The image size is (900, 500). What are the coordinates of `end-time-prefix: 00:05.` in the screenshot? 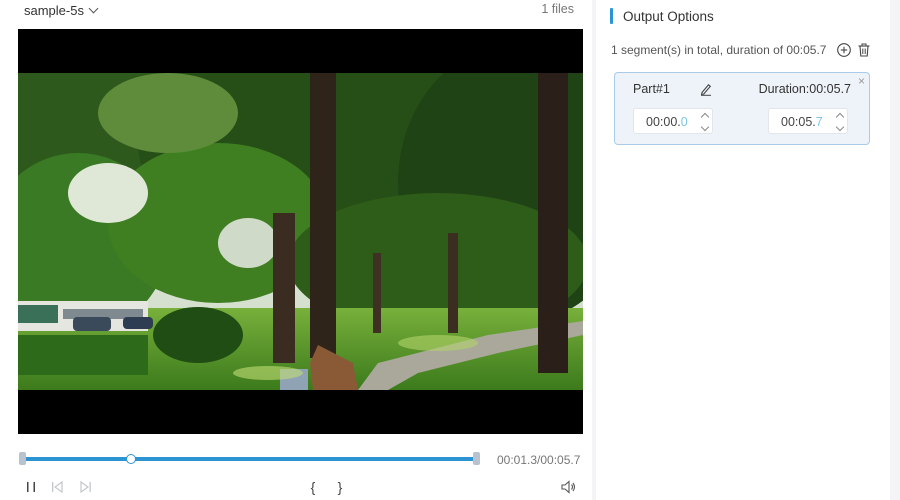 It's located at (798, 122).